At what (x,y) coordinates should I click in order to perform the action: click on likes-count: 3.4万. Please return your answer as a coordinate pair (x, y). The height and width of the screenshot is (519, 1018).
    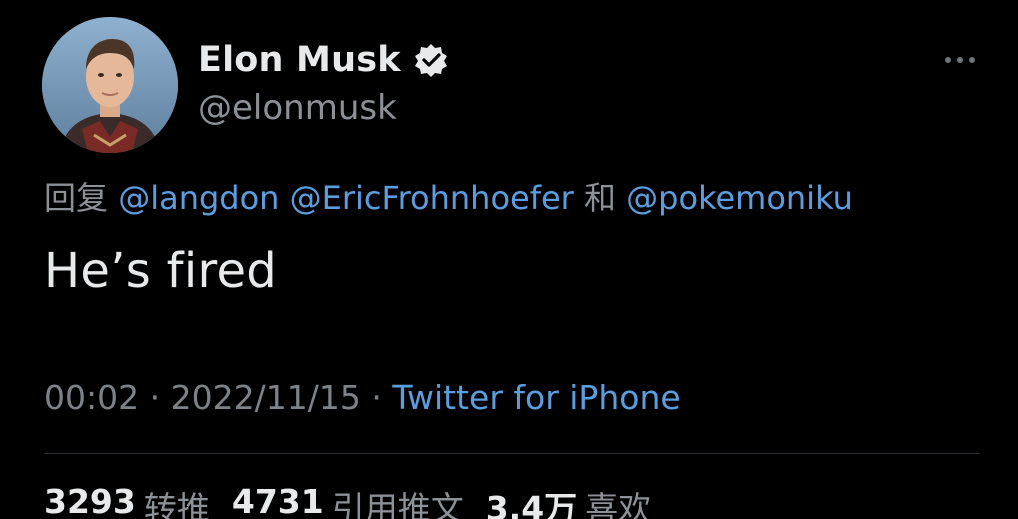
    Looking at the image, I should click on (531, 500).